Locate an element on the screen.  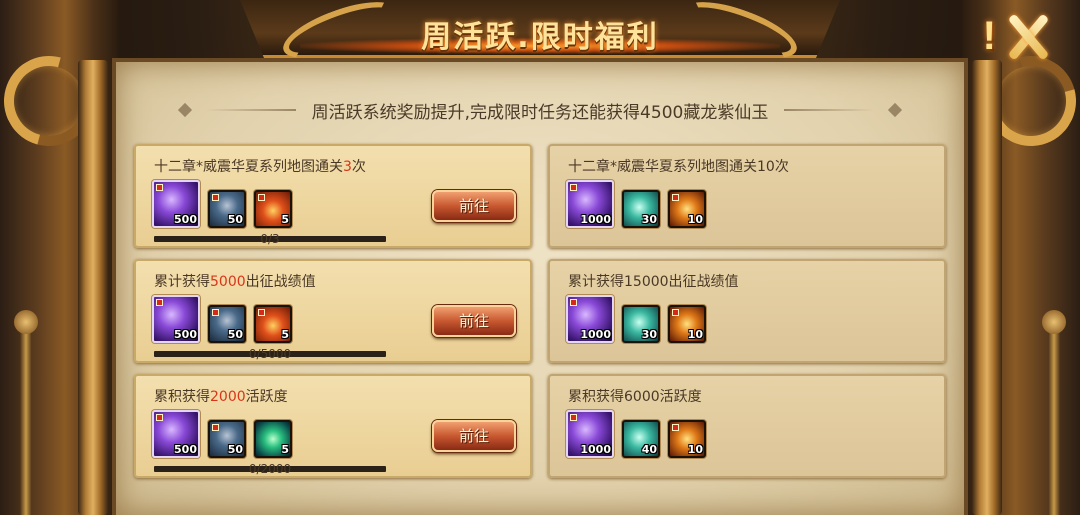
task-title: 十二章*威震华夏系列地图通关10次 is located at coordinates (678, 167).